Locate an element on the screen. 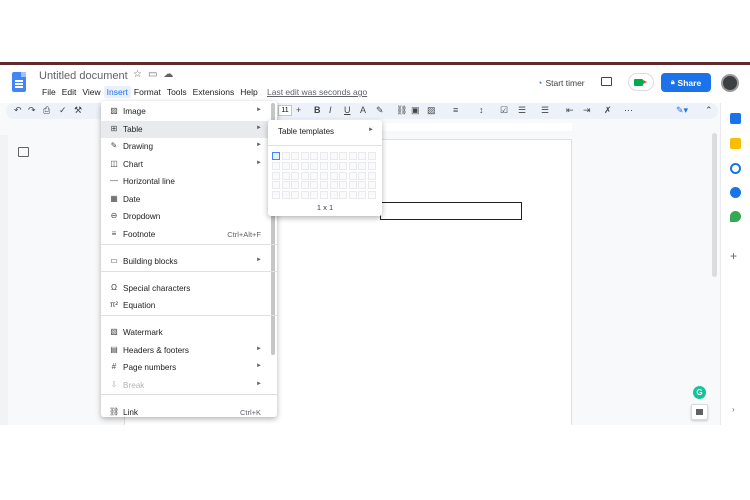 The image size is (750, 500). star-icon: ☆ is located at coordinates (137, 74).